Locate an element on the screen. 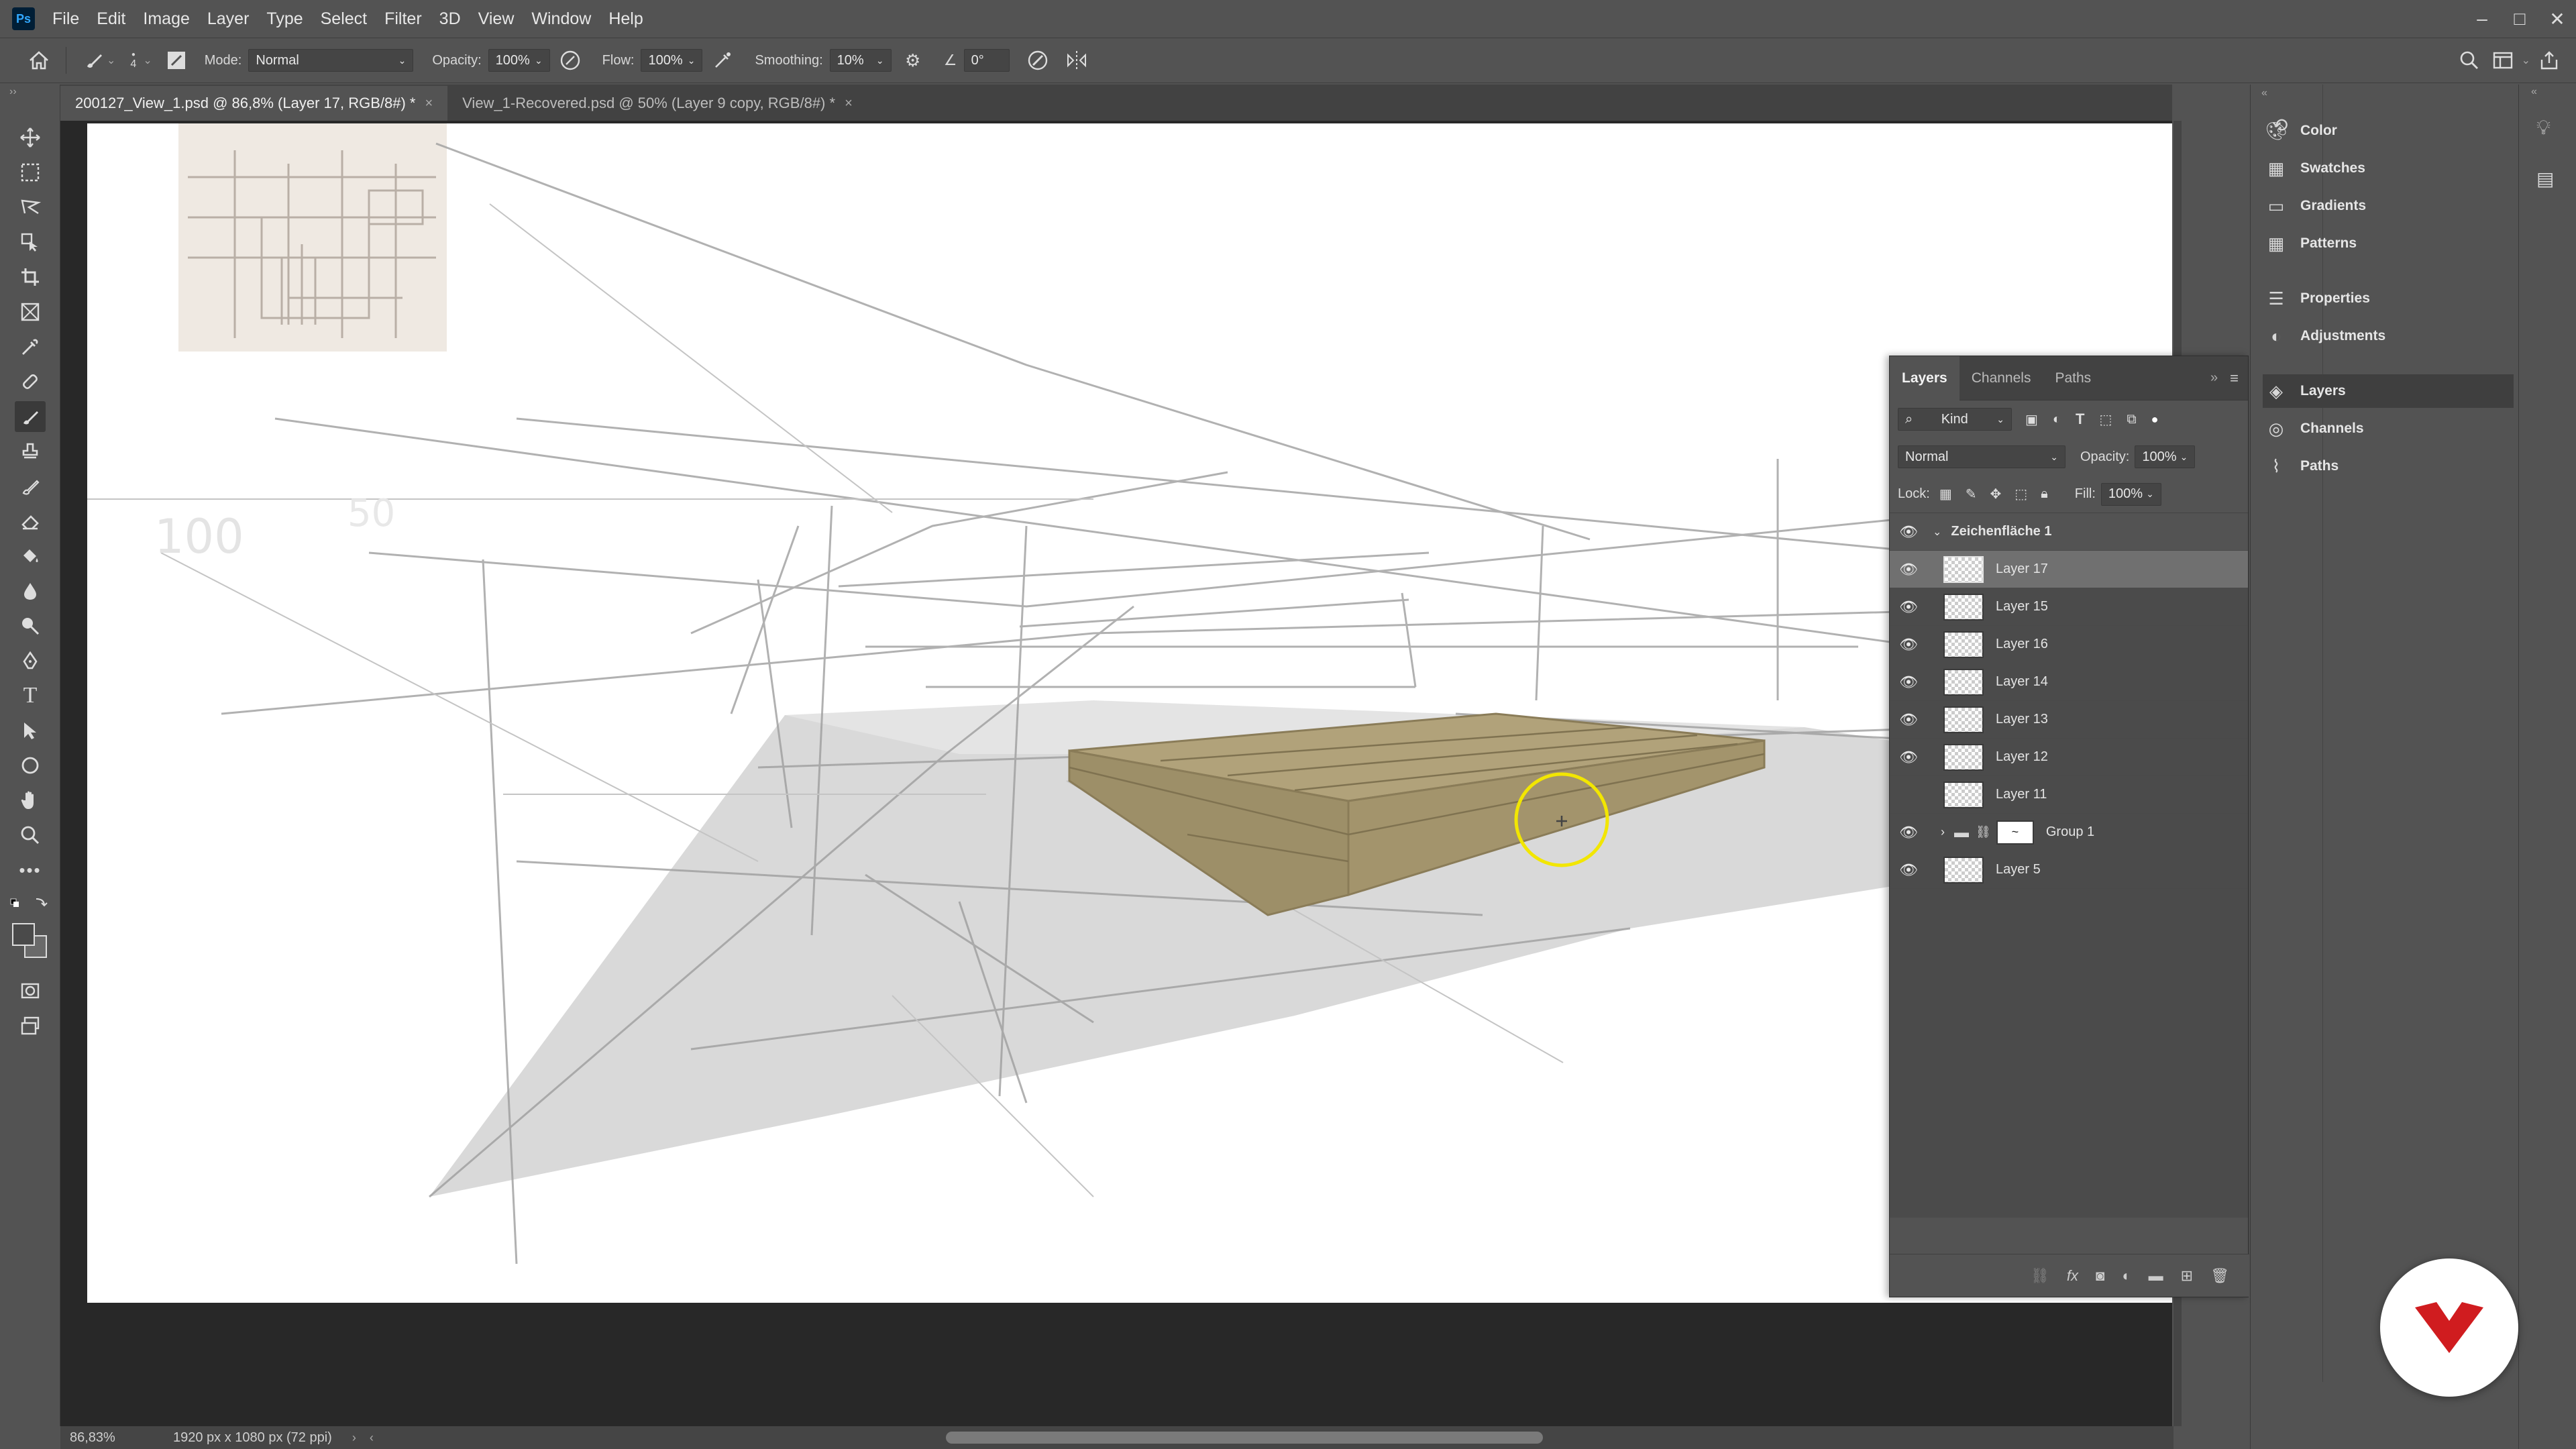  chevron-left-icon: ‹ is located at coordinates (372, 1438).